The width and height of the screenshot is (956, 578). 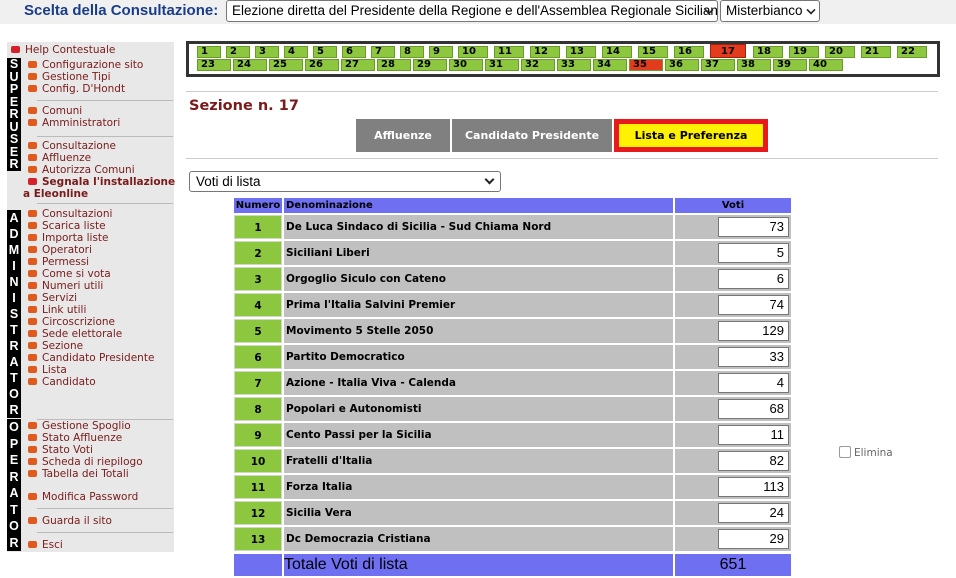 I want to click on sezione-cell-19: 19, so click(x=804, y=52).